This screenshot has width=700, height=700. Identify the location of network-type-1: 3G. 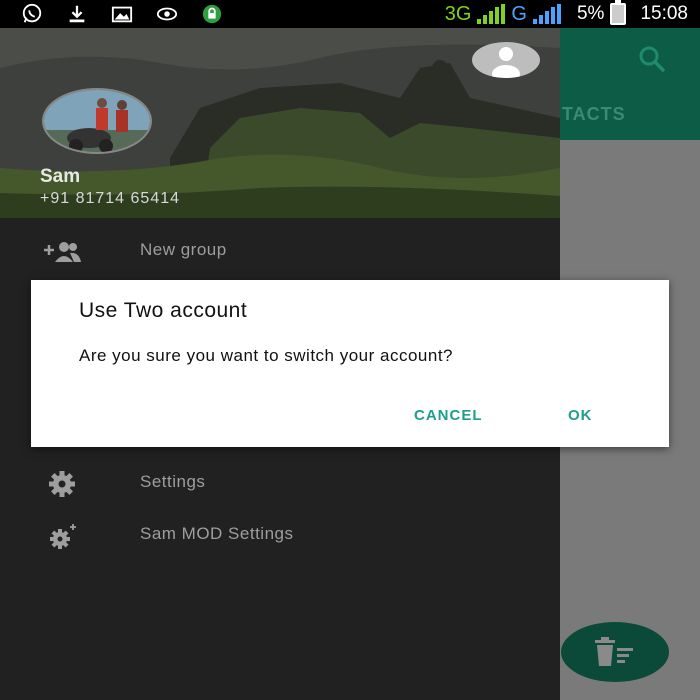
(458, 13).